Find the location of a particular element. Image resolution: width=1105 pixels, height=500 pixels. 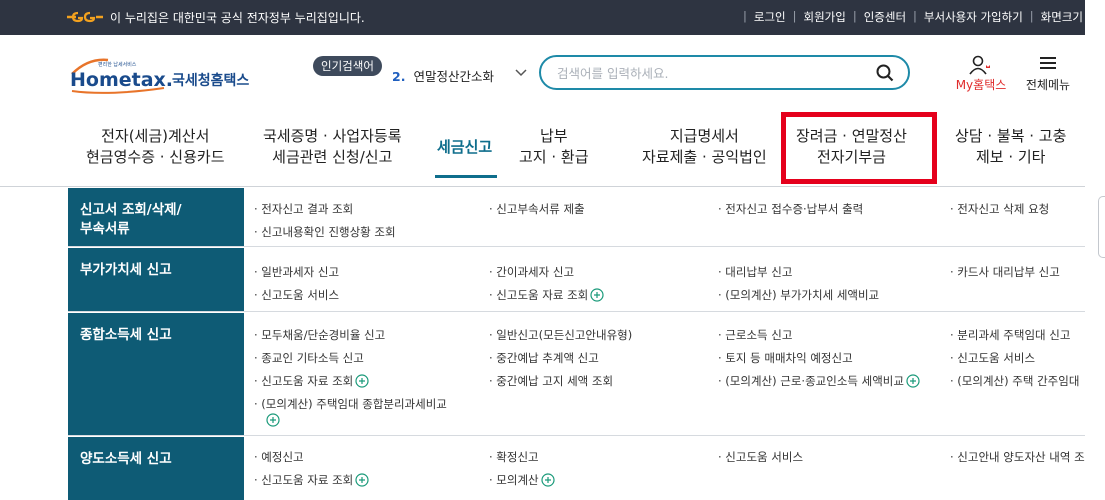

menu-link: · 전자신고 접수증·납부서 출력 is located at coordinates (790, 209).